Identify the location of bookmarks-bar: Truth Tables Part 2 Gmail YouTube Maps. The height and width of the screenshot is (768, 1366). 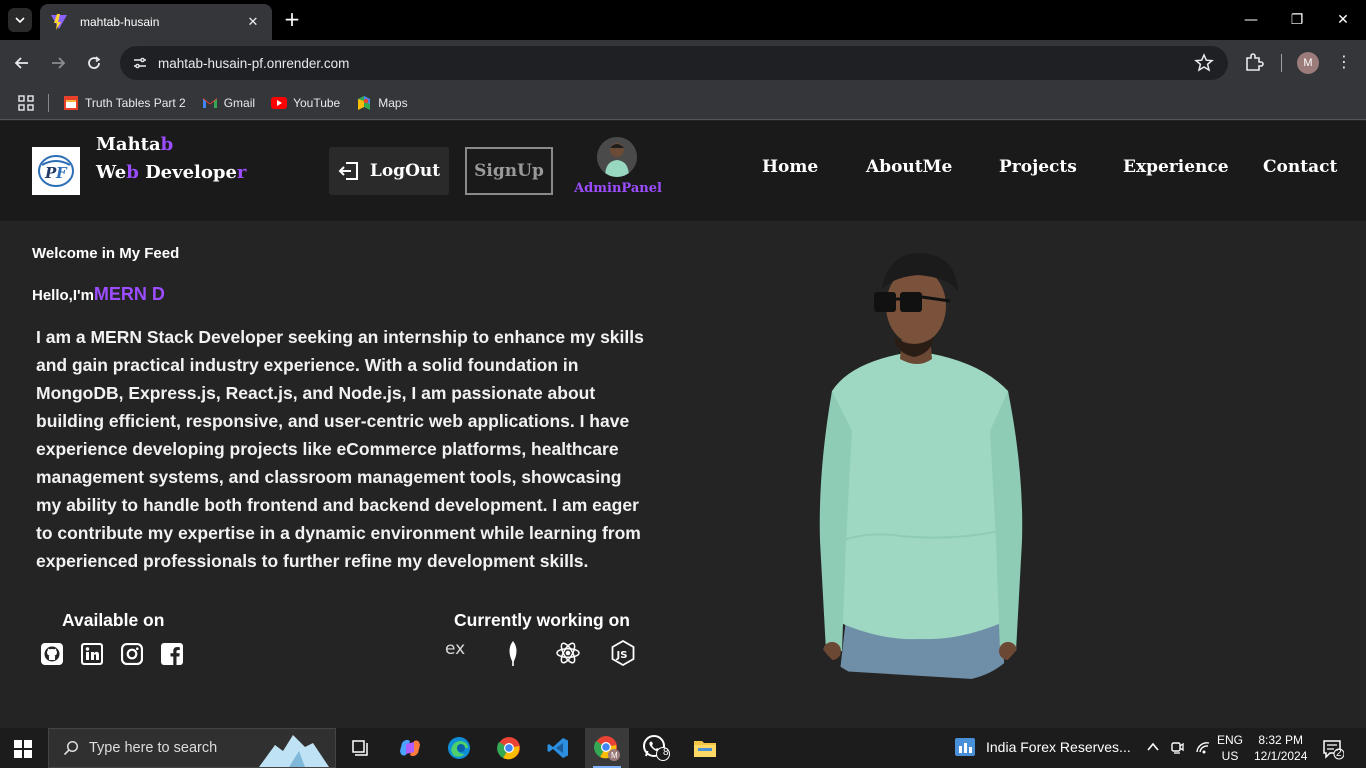
(683, 103).